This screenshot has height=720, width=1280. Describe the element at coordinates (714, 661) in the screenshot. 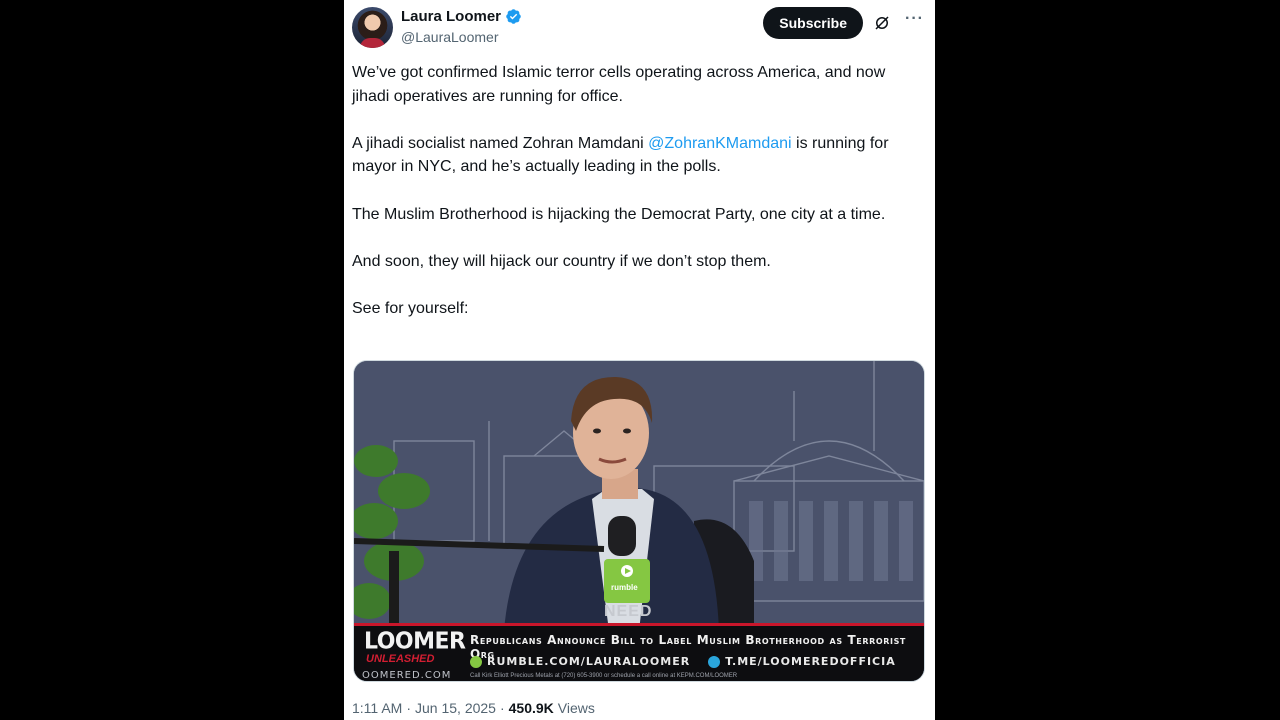

I see `telegram-icon` at that location.